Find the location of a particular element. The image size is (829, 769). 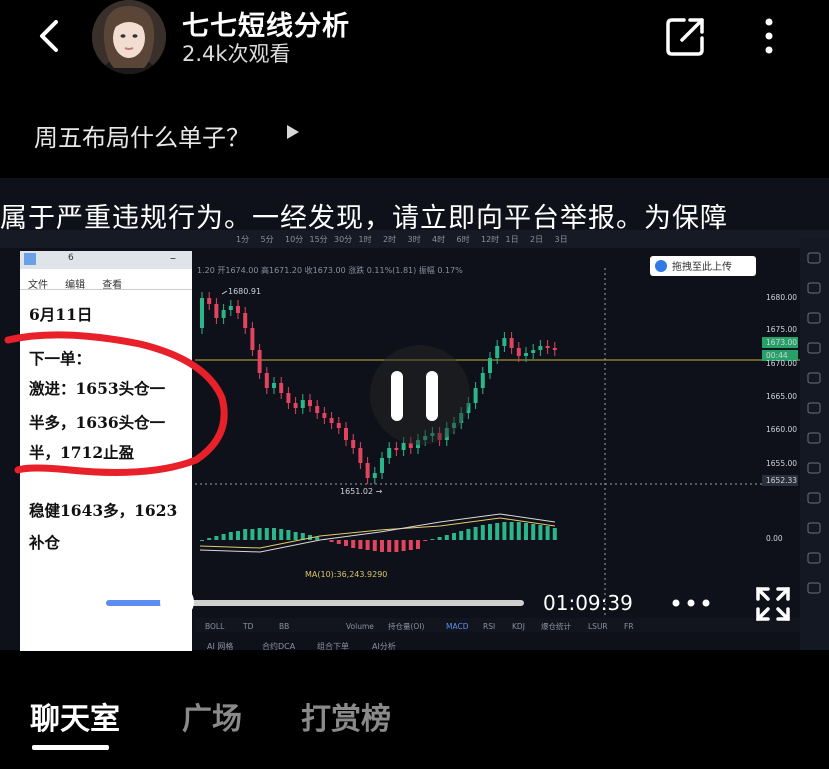

upload-button: 拖拽至此上传 is located at coordinates (703, 266).